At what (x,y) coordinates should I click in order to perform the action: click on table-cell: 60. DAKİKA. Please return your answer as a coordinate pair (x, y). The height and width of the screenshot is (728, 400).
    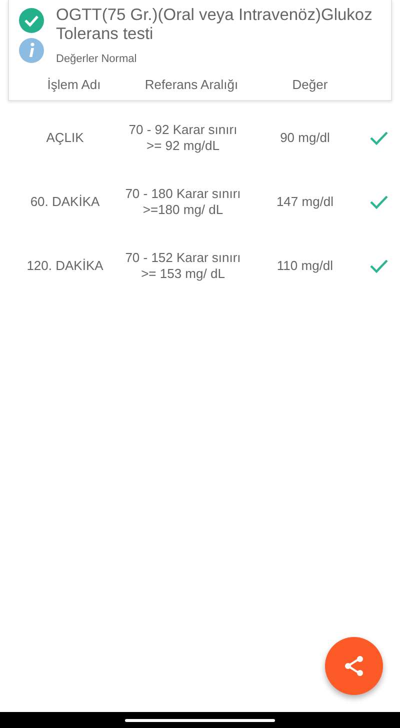
    Looking at the image, I should click on (65, 202).